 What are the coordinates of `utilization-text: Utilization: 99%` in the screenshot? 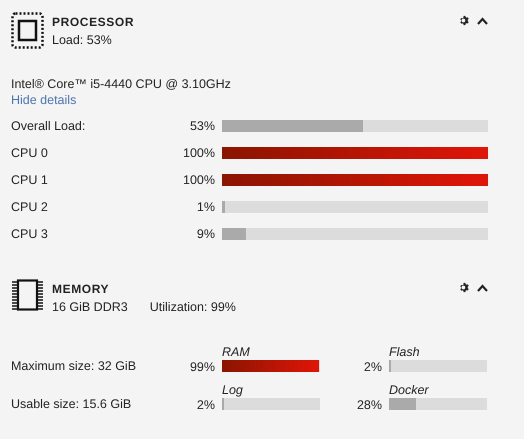 It's located at (193, 307).